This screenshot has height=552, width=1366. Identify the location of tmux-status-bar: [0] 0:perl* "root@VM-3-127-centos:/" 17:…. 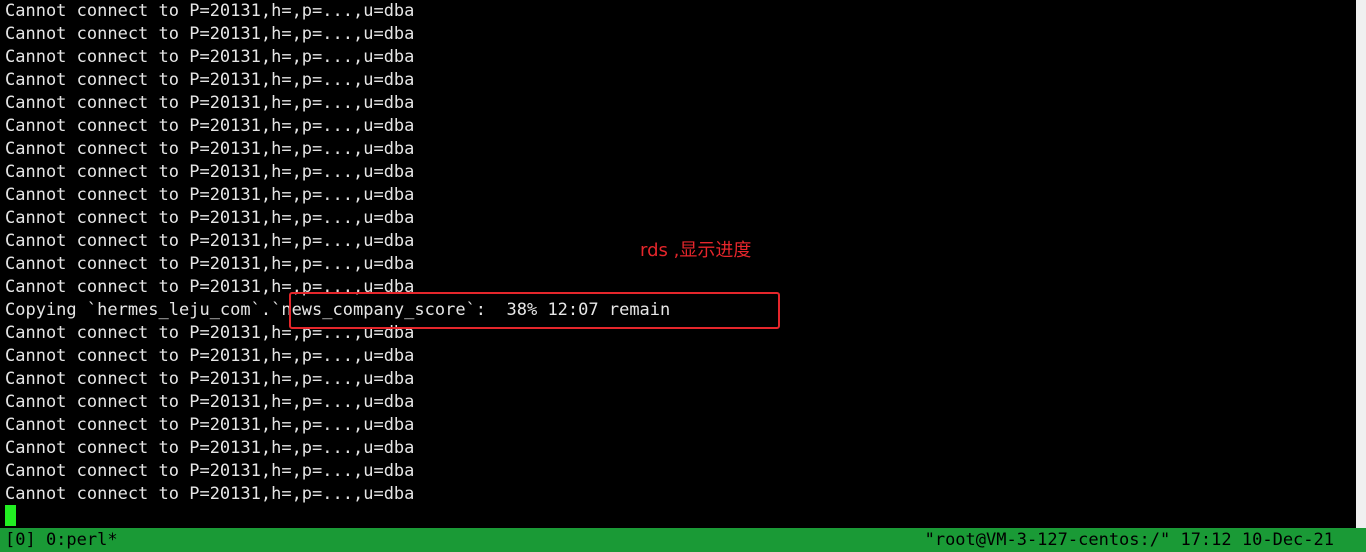
(683, 540).